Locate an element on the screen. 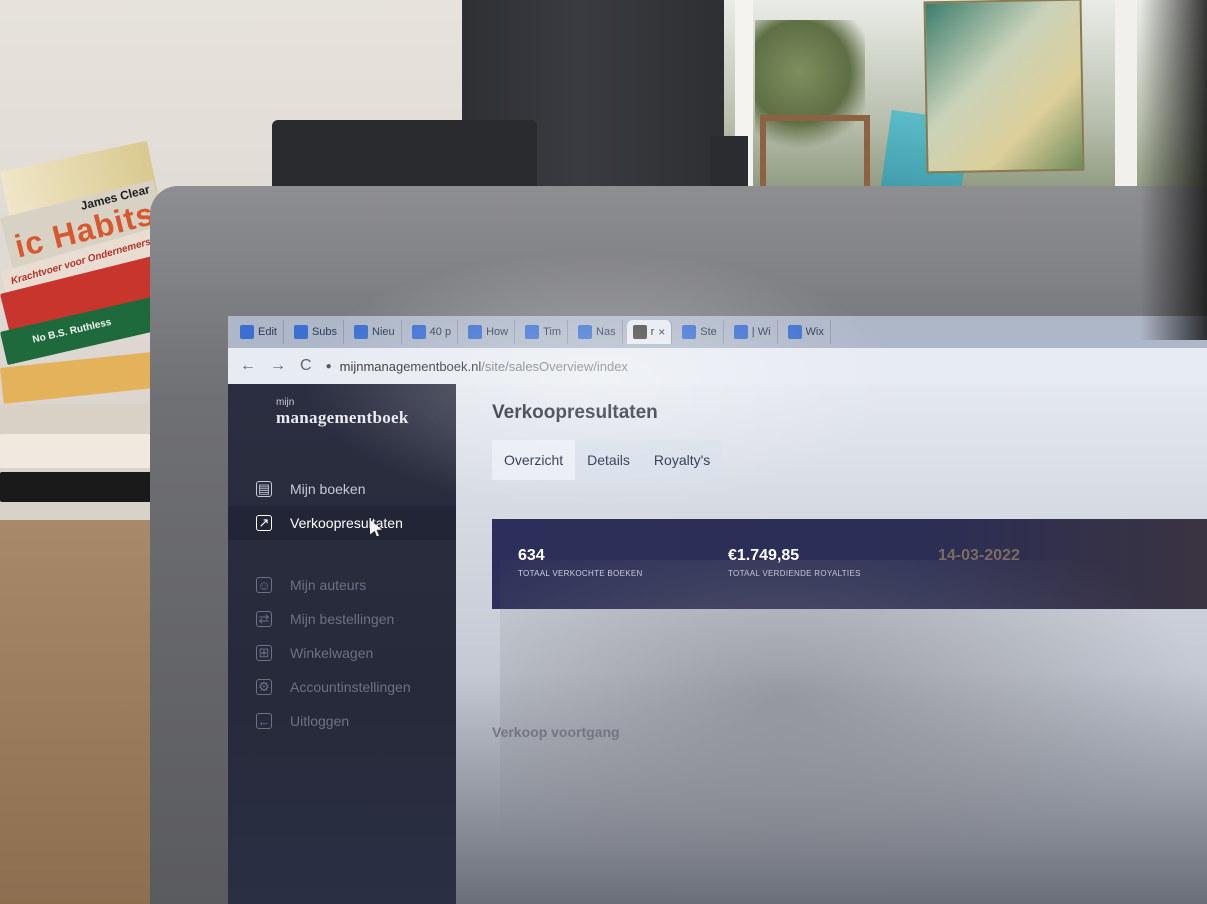 The height and width of the screenshot is (904, 1207). browser-tab: | Wi is located at coordinates (753, 332).